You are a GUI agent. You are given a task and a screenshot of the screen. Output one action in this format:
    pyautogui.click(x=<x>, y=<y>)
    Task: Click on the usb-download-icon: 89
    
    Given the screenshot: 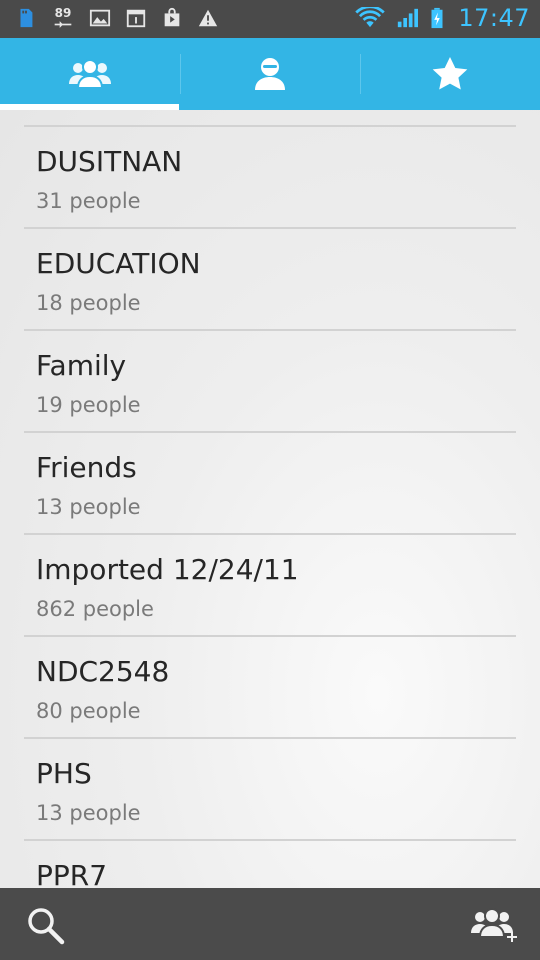 What is the action you would take?
    pyautogui.click(x=63, y=18)
    